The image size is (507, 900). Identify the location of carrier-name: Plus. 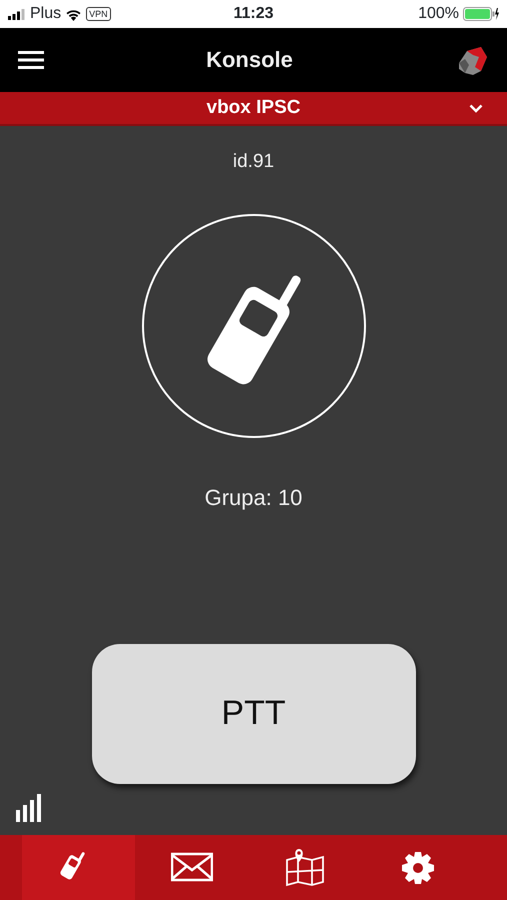
(46, 14).